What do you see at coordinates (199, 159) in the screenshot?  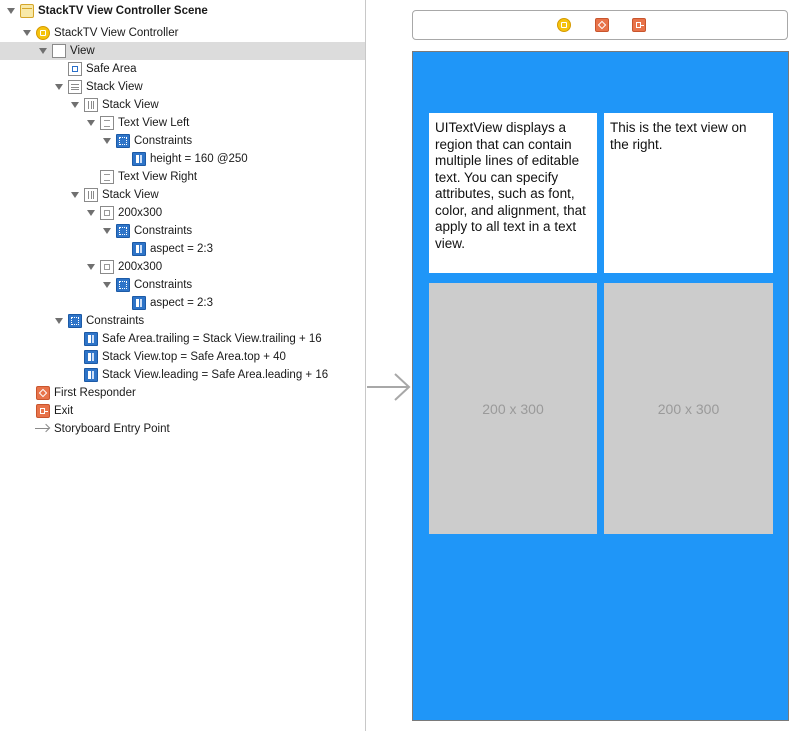 I see `outline-label: height = 160 @250` at bounding box center [199, 159].